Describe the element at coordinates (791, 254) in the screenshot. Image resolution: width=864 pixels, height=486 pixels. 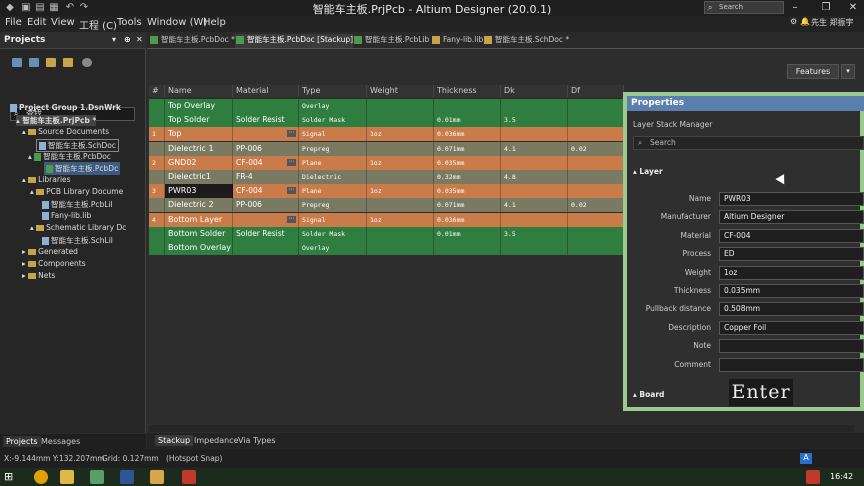
I see `field-process-input: ED` at that location.